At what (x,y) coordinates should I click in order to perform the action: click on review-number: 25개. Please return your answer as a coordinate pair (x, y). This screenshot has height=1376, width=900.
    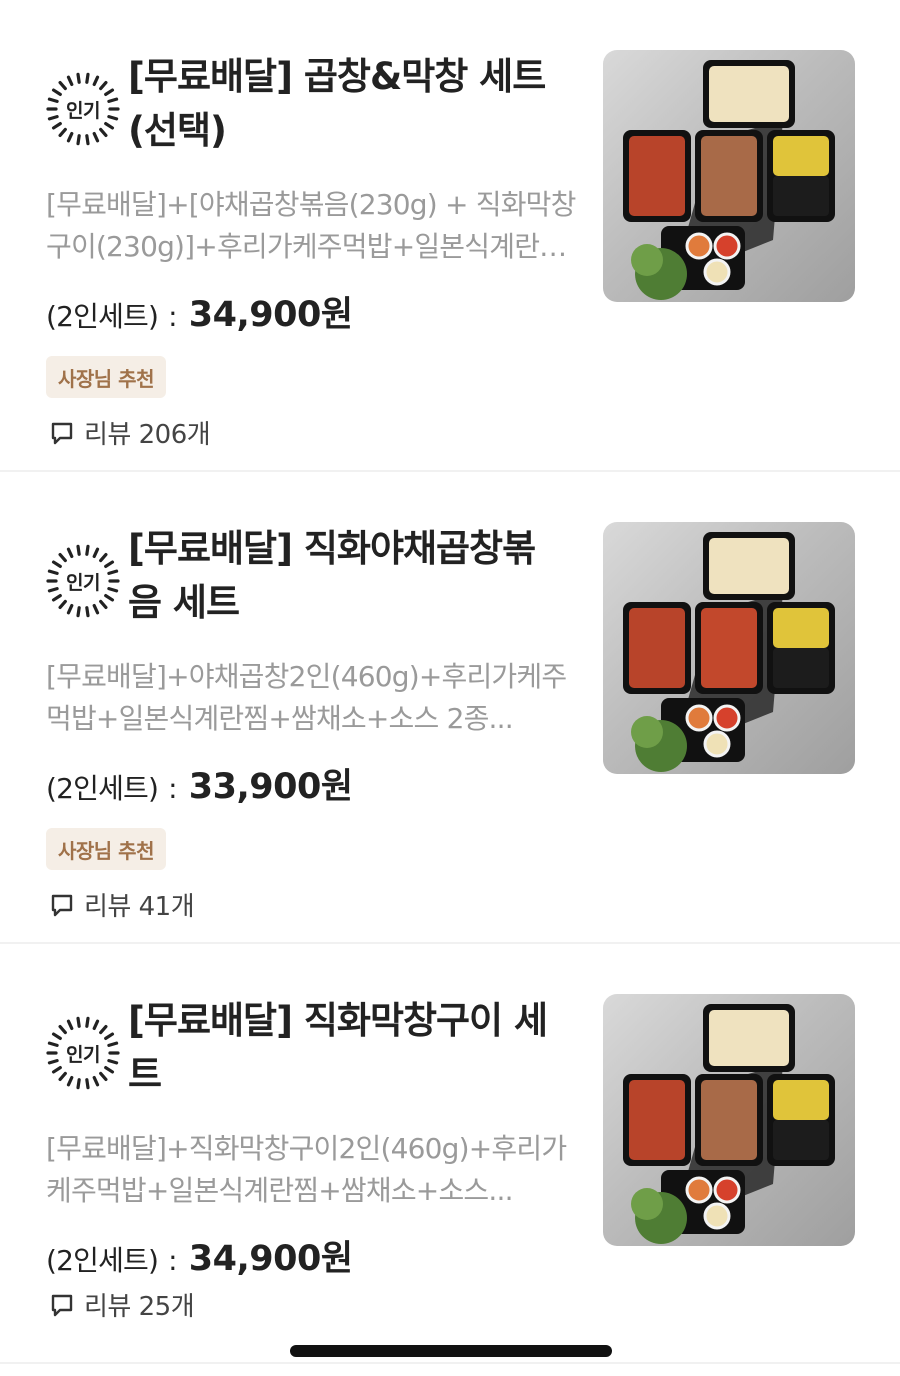
    Looking at the image, I should click on (166, 1307).